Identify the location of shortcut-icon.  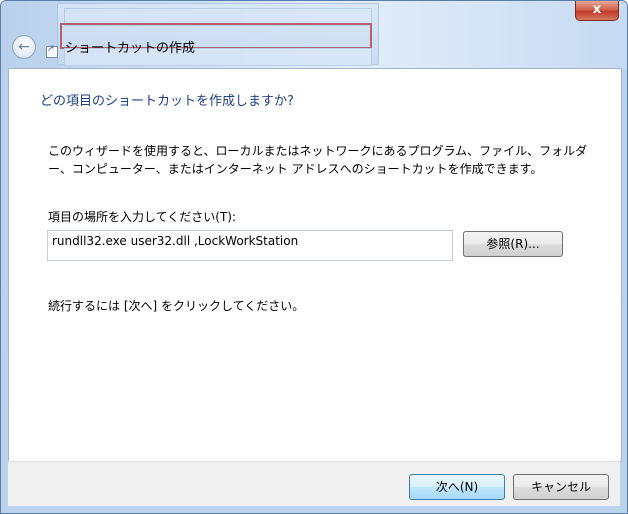
(52, 51).